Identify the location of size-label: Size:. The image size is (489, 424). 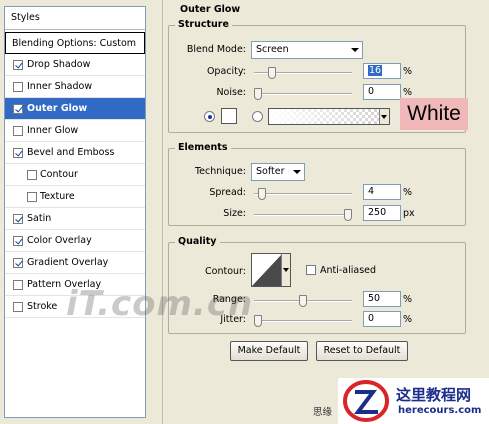
(234, 213).